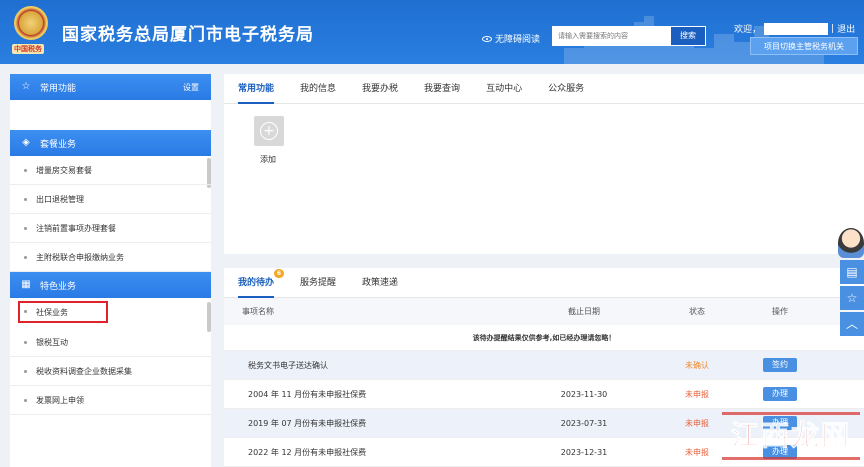 Image resolution: width=864 pixels, height=467 pixels. Describe the element at coordinates (110, 199) in the screenshot. I see `sidebar-item-package-2: 出口退税管理` at that location.